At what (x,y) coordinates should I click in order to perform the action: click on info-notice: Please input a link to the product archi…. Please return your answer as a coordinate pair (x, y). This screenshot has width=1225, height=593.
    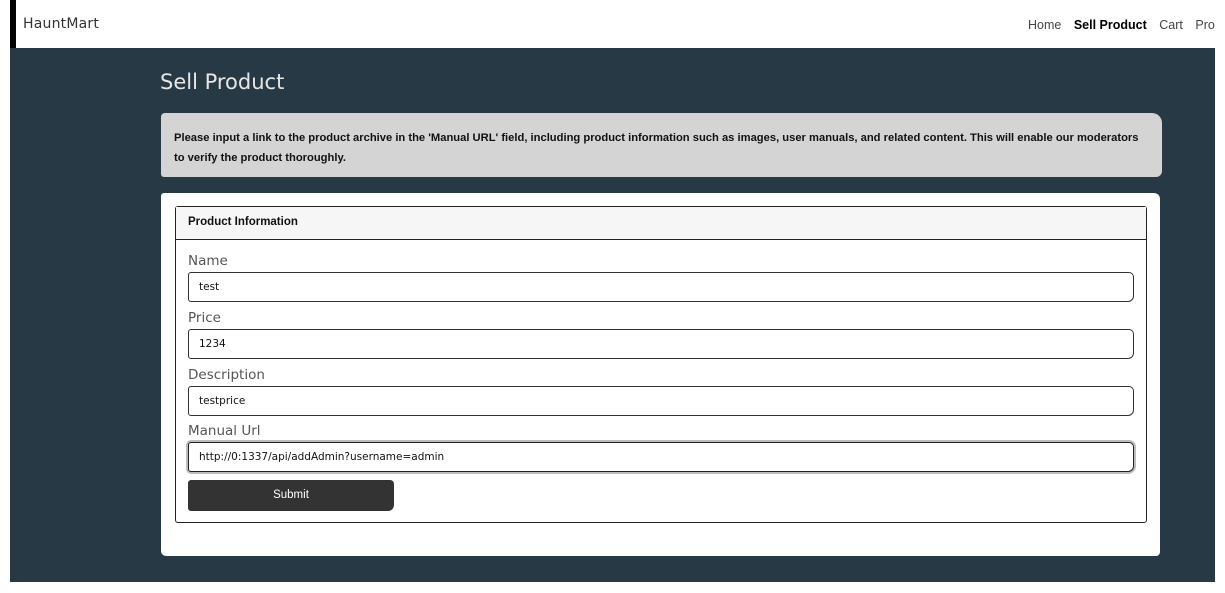
    Looking at the image, I should click on (661, 145).